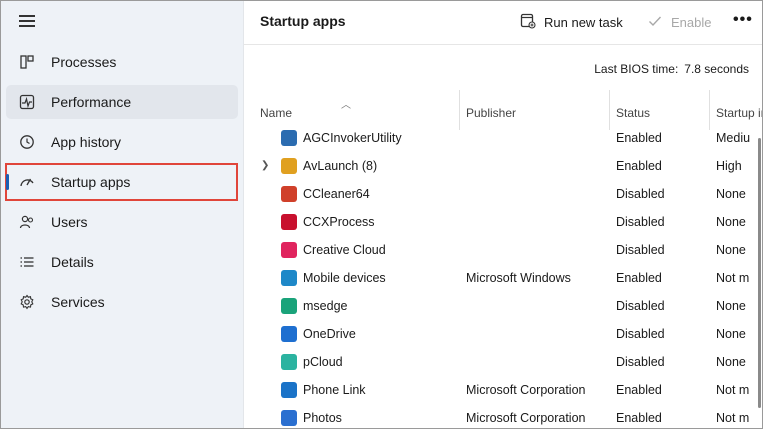  I want to click on hamburger-menu-icon, so click(28, 21).